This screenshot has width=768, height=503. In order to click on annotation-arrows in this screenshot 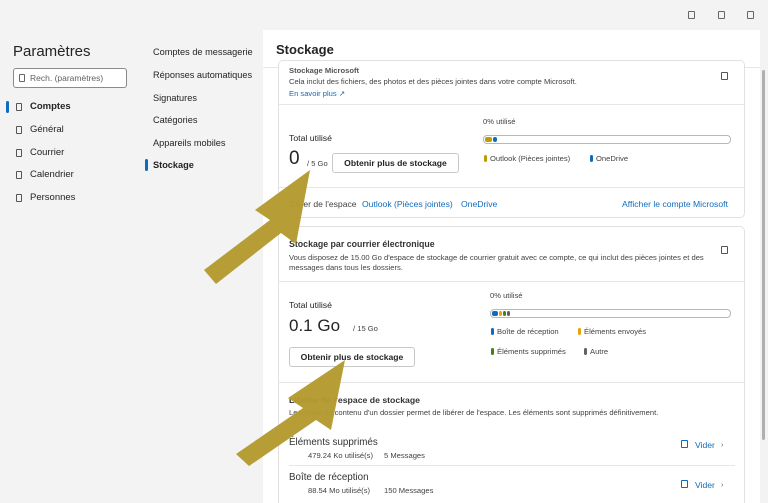, I will do `click(274, 318)`.